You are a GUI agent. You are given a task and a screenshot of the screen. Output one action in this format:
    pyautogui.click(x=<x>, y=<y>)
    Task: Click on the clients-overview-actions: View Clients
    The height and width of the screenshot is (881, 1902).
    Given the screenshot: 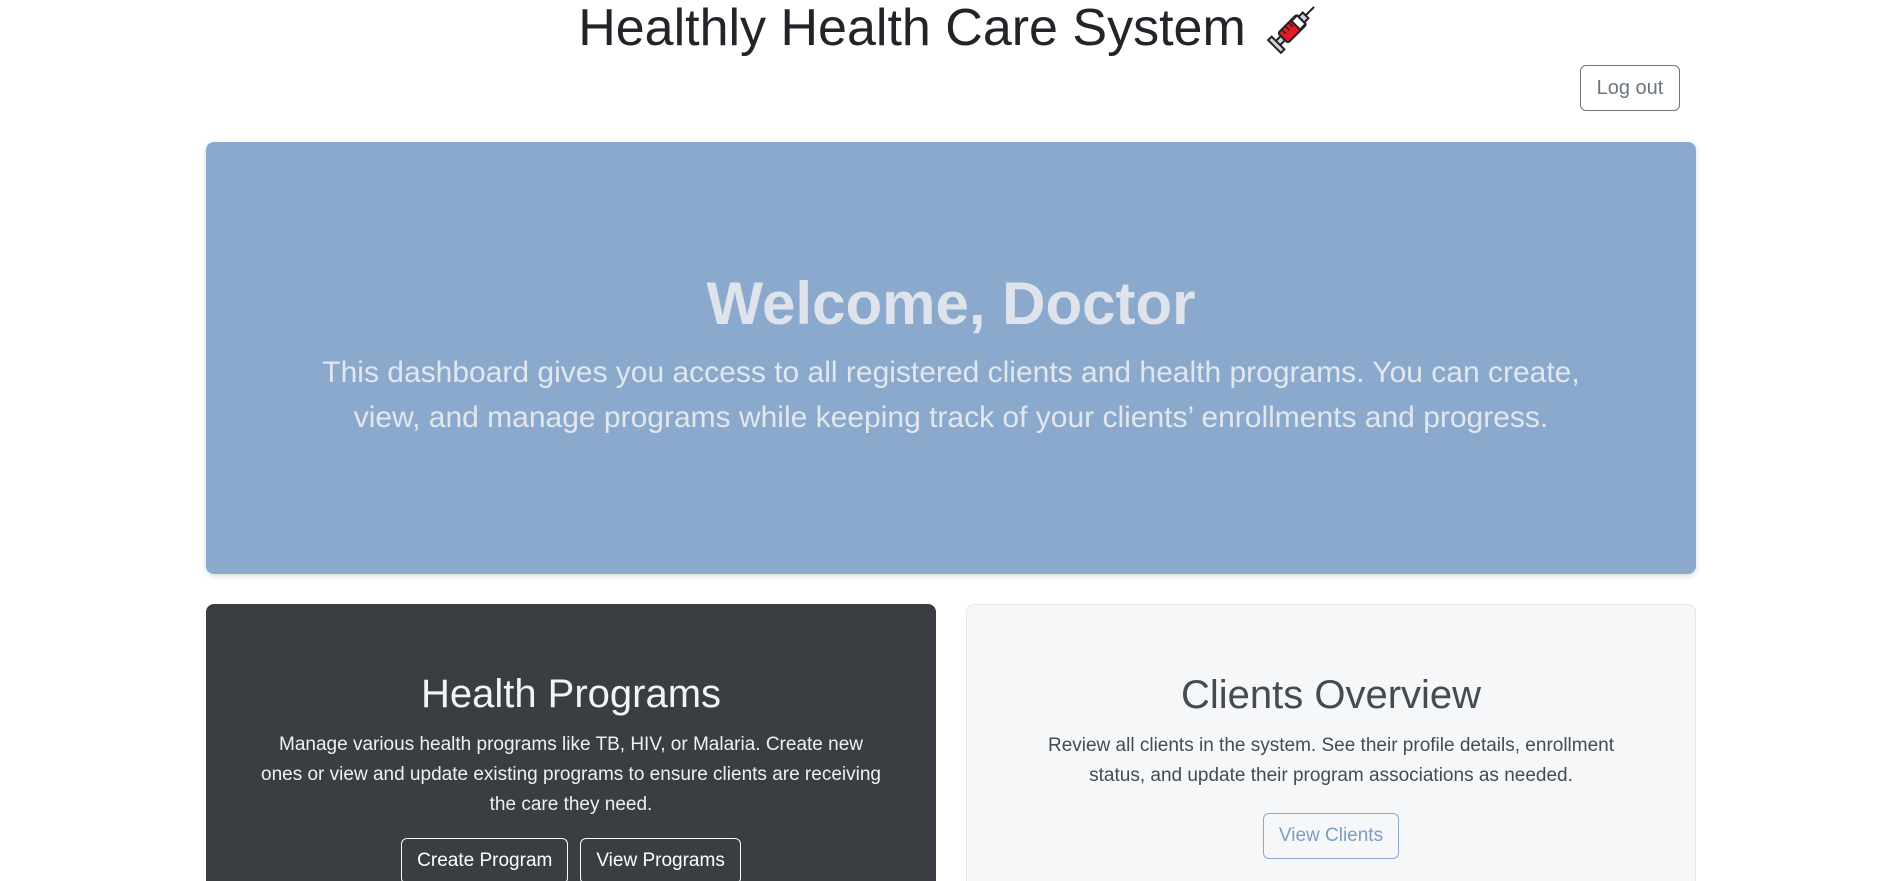 What is the action you would take?
    pyautogui.click(x=1331, y=836)
    